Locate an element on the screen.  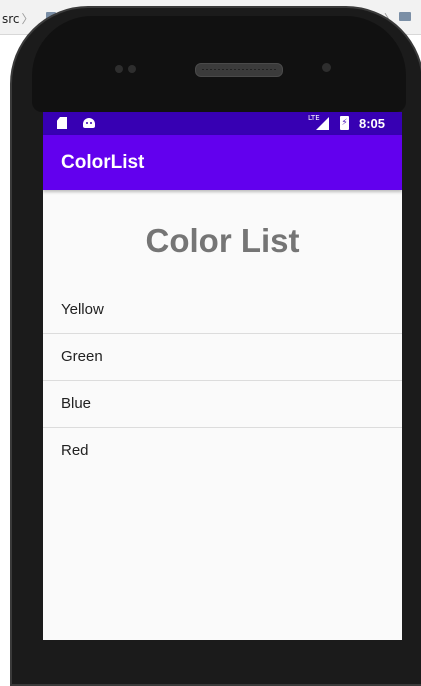
page-heading: Color List is located at coordinates (222, 240).